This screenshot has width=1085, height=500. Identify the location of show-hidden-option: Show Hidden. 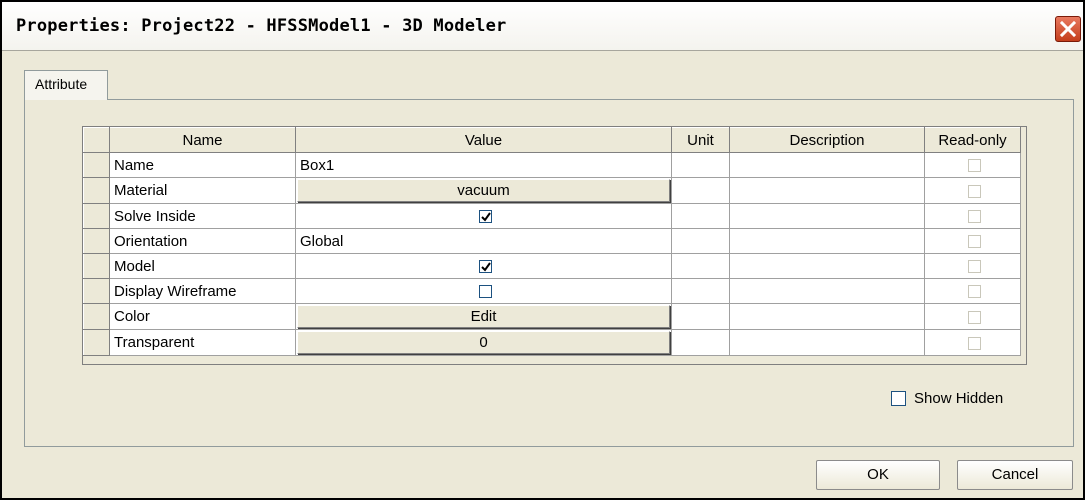
(947, 398).